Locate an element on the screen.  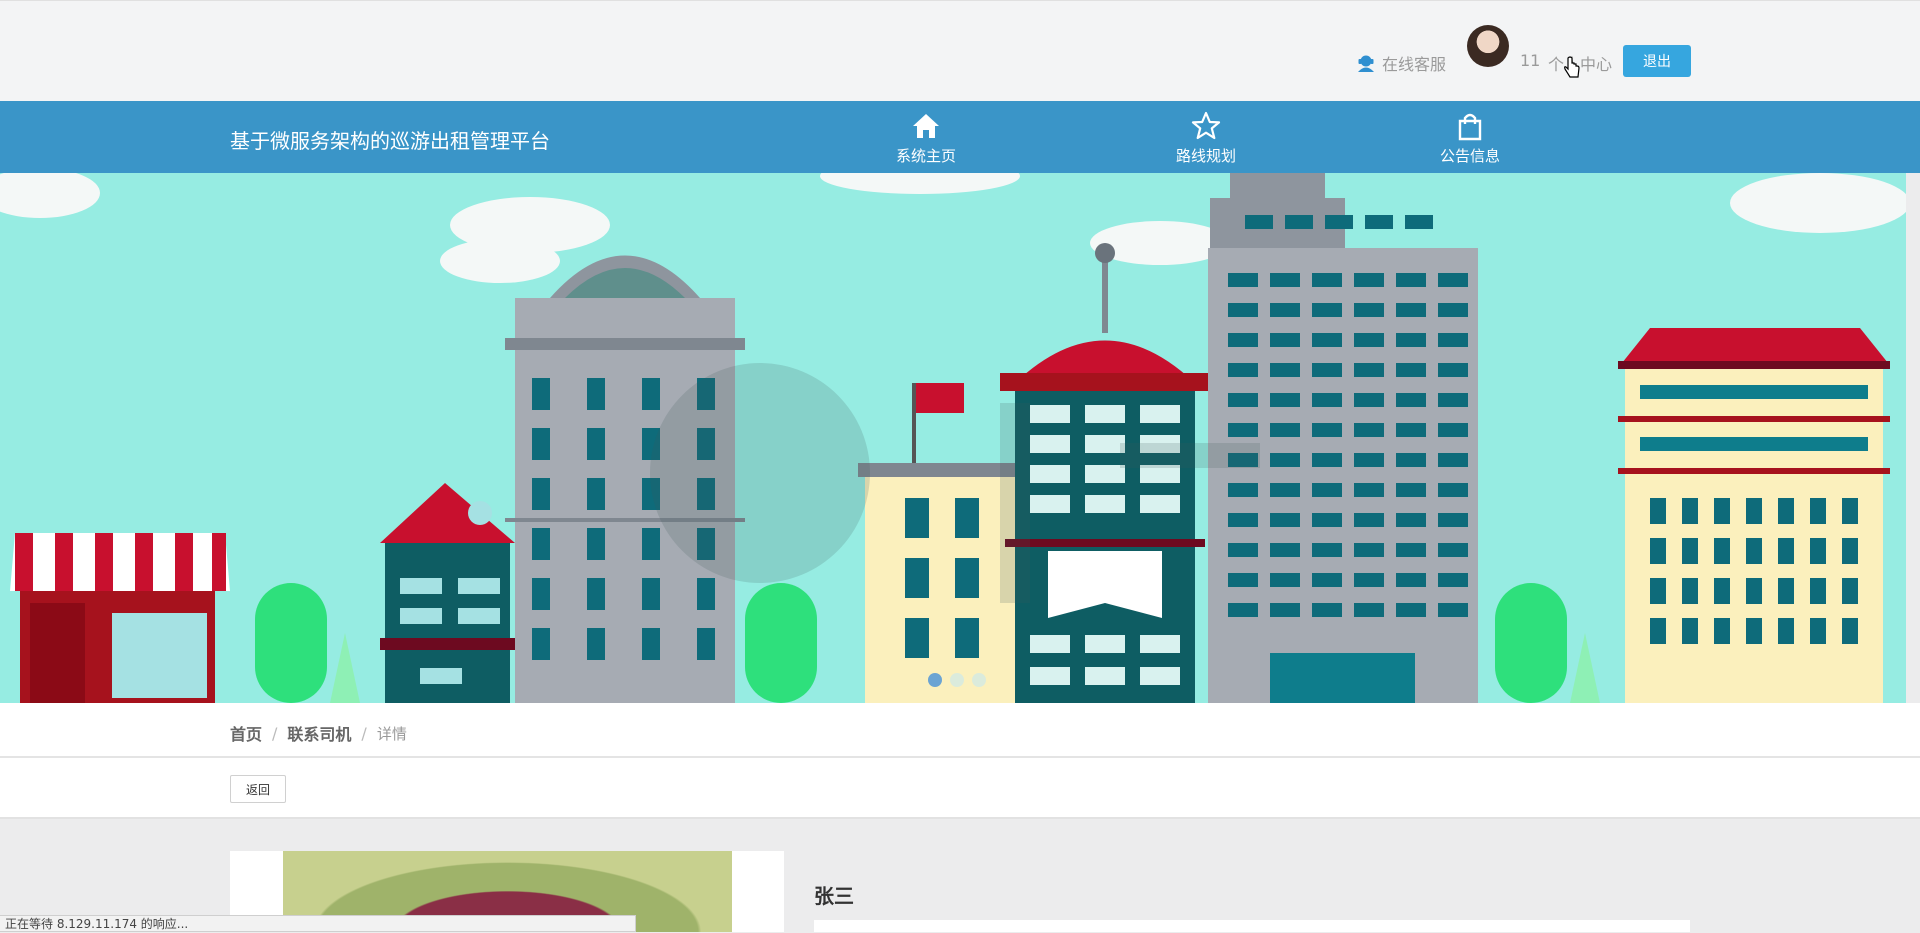
breadcrumb-bar: 首页 / 联系司机 / 详情 is located at coordinates (960, 730).